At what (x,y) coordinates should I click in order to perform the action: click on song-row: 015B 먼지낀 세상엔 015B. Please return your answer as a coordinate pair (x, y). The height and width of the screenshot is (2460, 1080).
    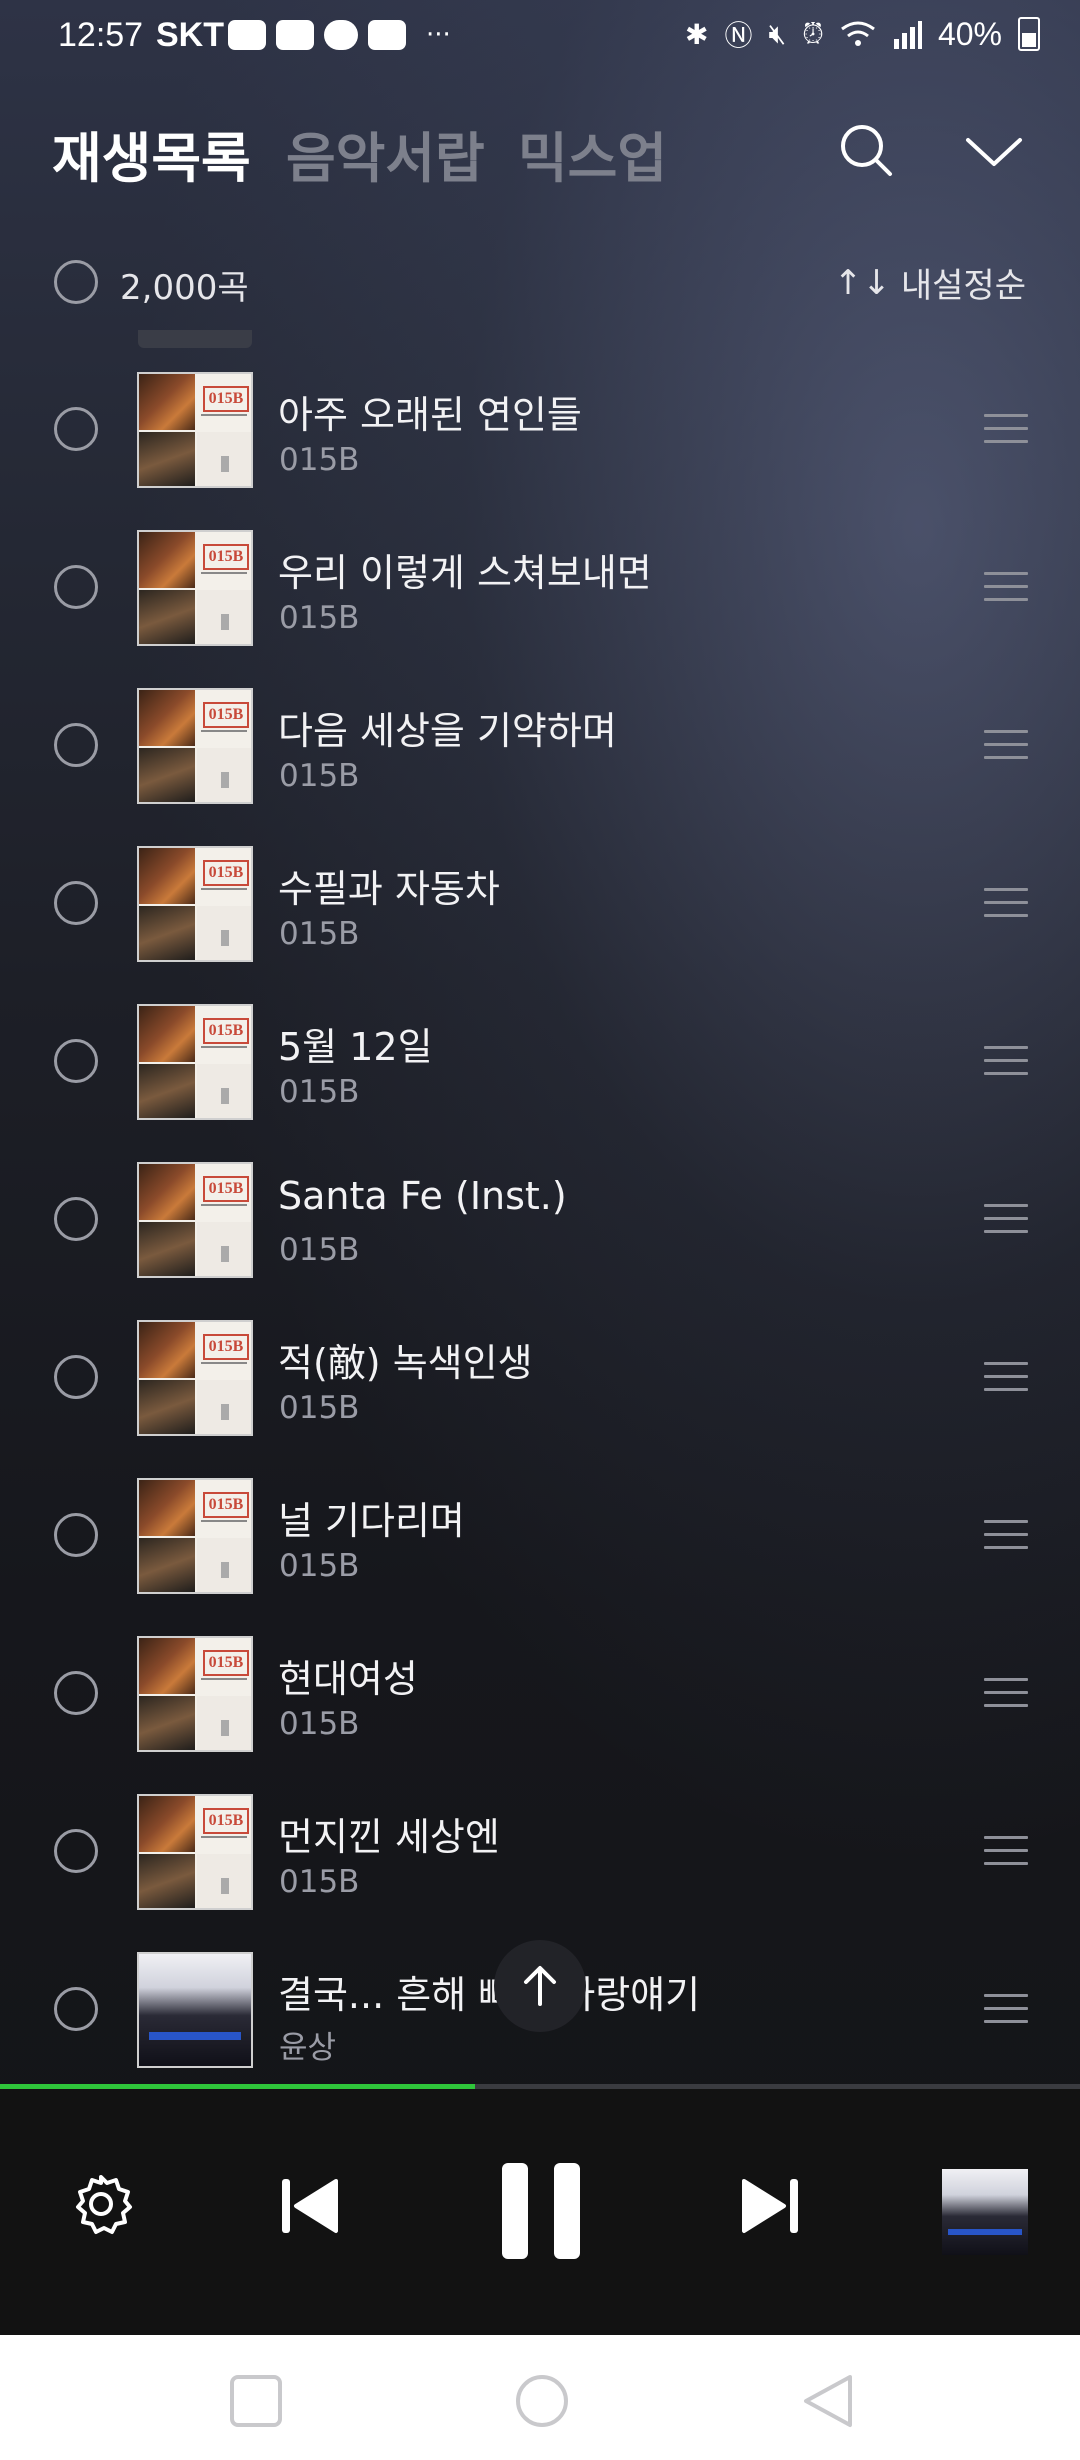
    Looking at the image, I should click on (540, 1851).